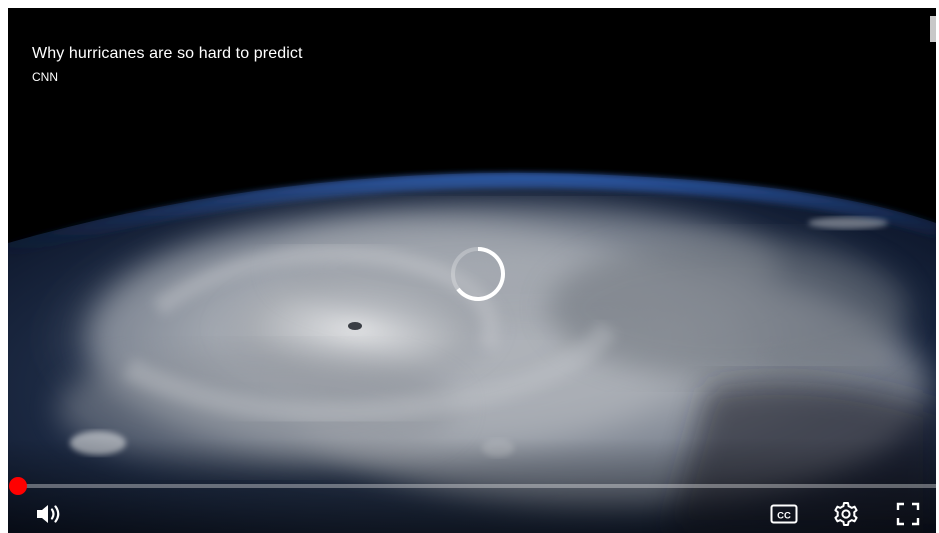 This screenshot has width=939, height=533. What do you see at coordinates (18, 486) in the screenshot?
I see `progress-scrubber` at bounding box center [18, 486].